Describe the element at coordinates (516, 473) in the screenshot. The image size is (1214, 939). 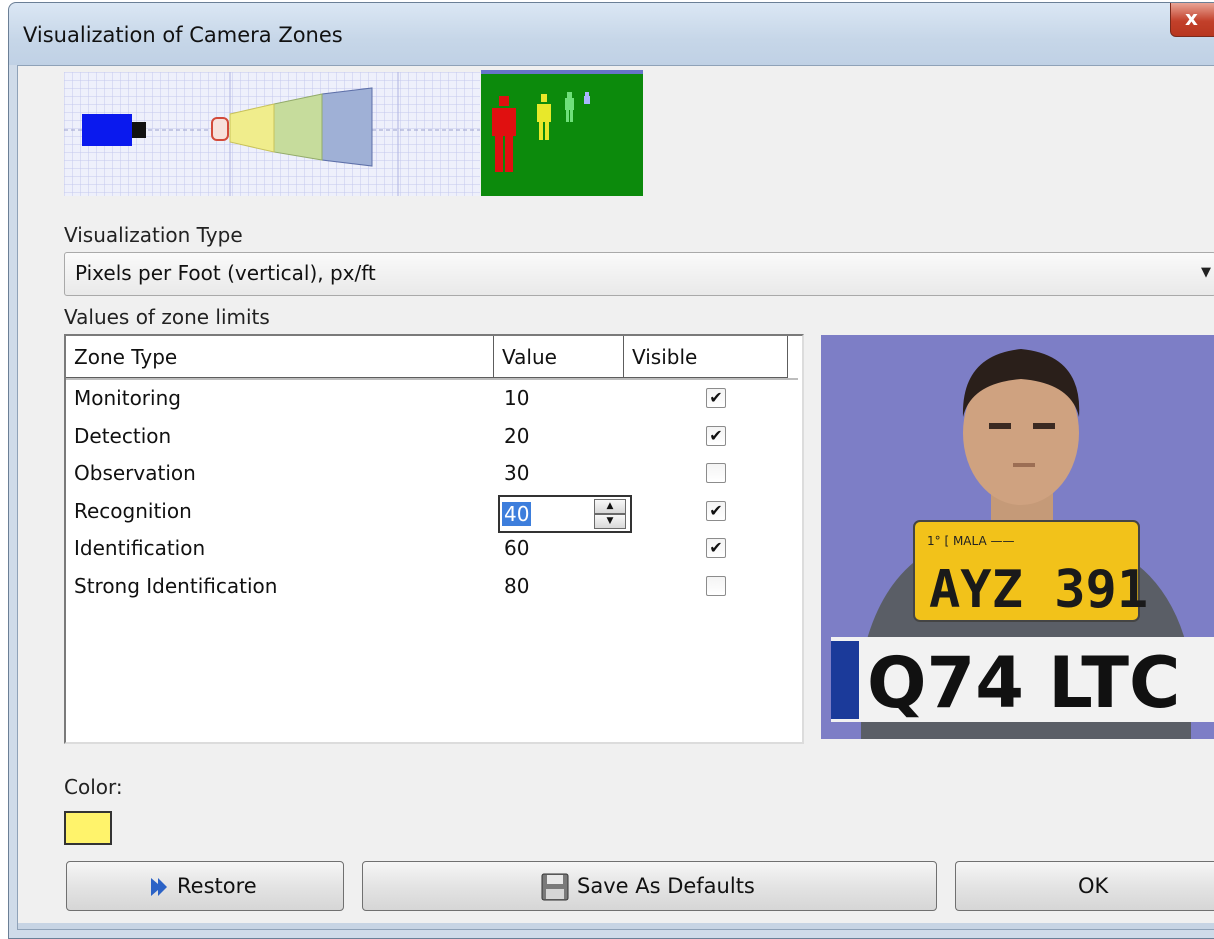
I see `zone-value-cell: 30` at that location.